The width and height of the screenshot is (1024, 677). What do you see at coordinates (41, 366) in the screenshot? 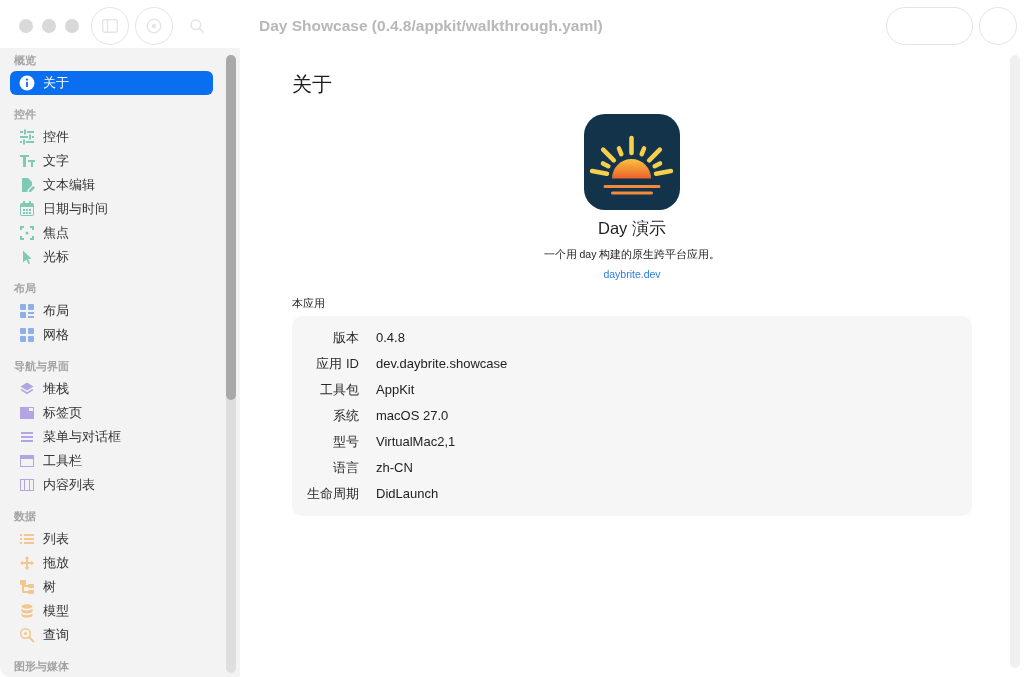
I see `section-header: 导航与界面` at bounding box center [41, 366].